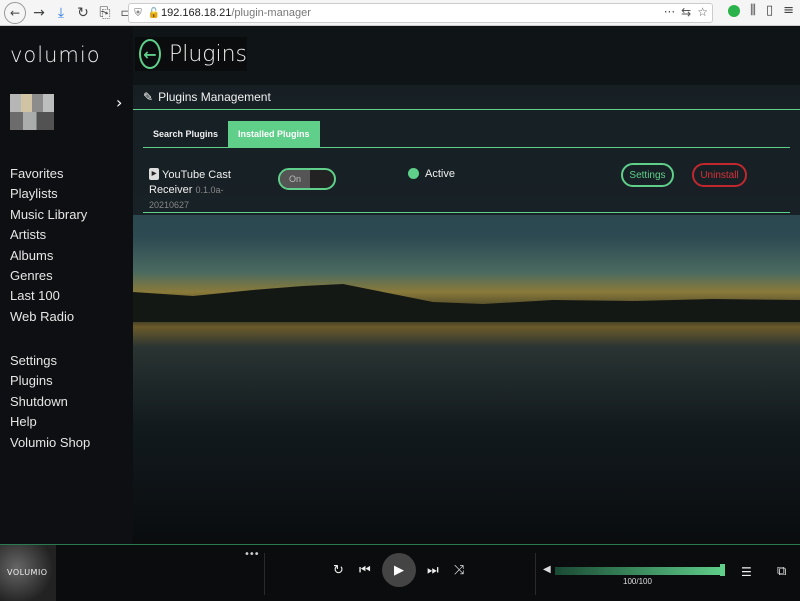 Image resolution: width=800 pixels, height=601 pixels. I want to click on status-dot-icon, so click(413, 173).